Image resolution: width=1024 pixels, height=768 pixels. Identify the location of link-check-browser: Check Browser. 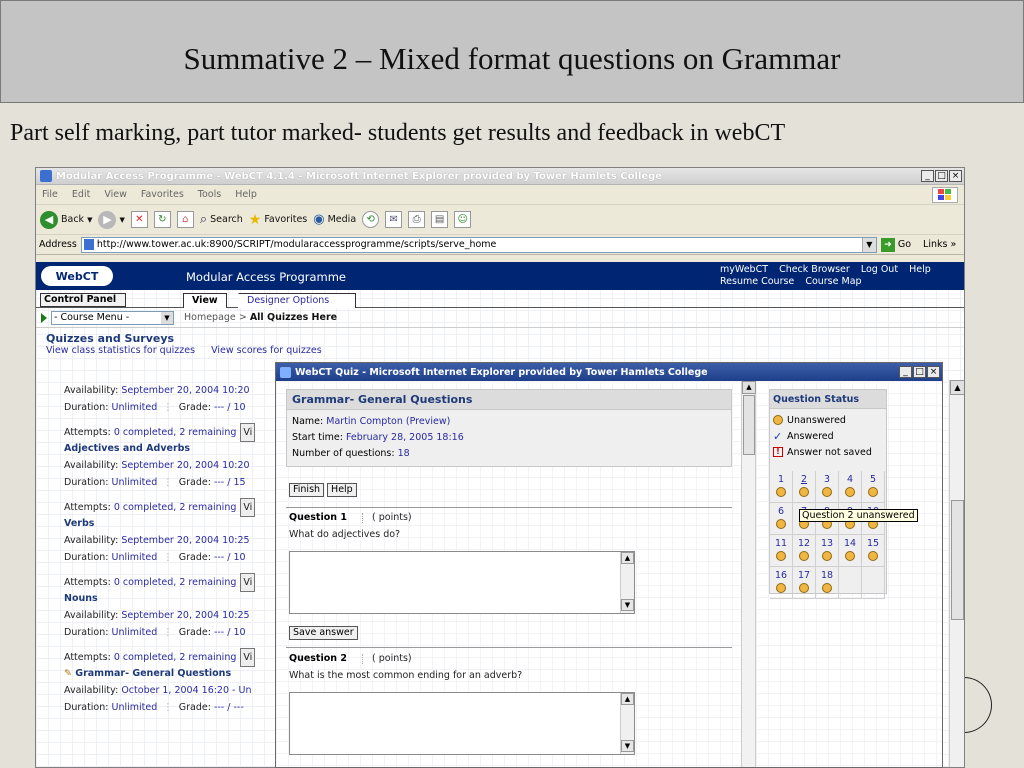
(814, 269).